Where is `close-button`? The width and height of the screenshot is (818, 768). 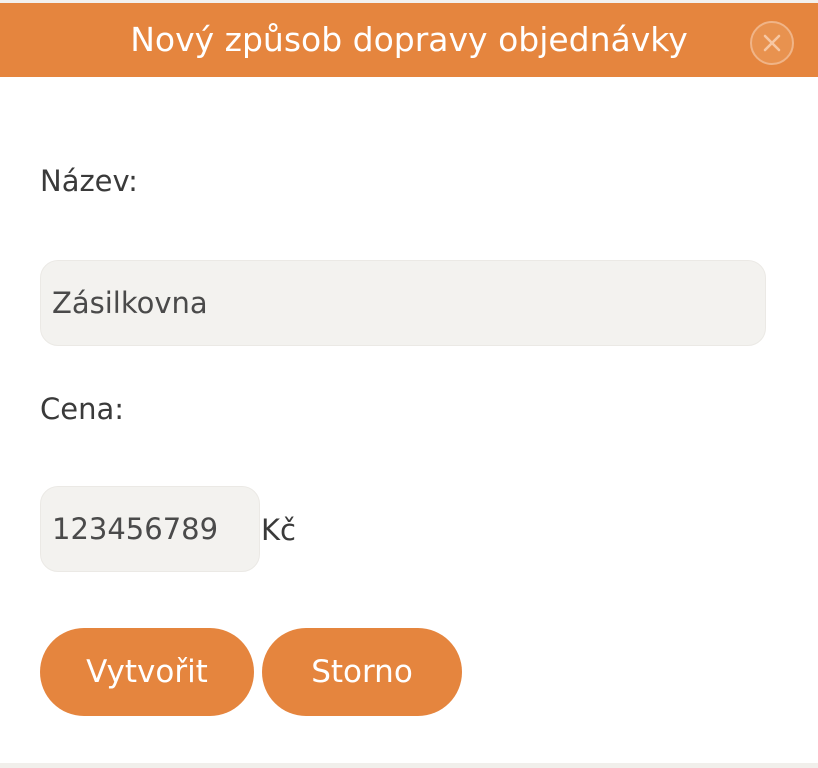
close-button is located at coordinates (772, 43).